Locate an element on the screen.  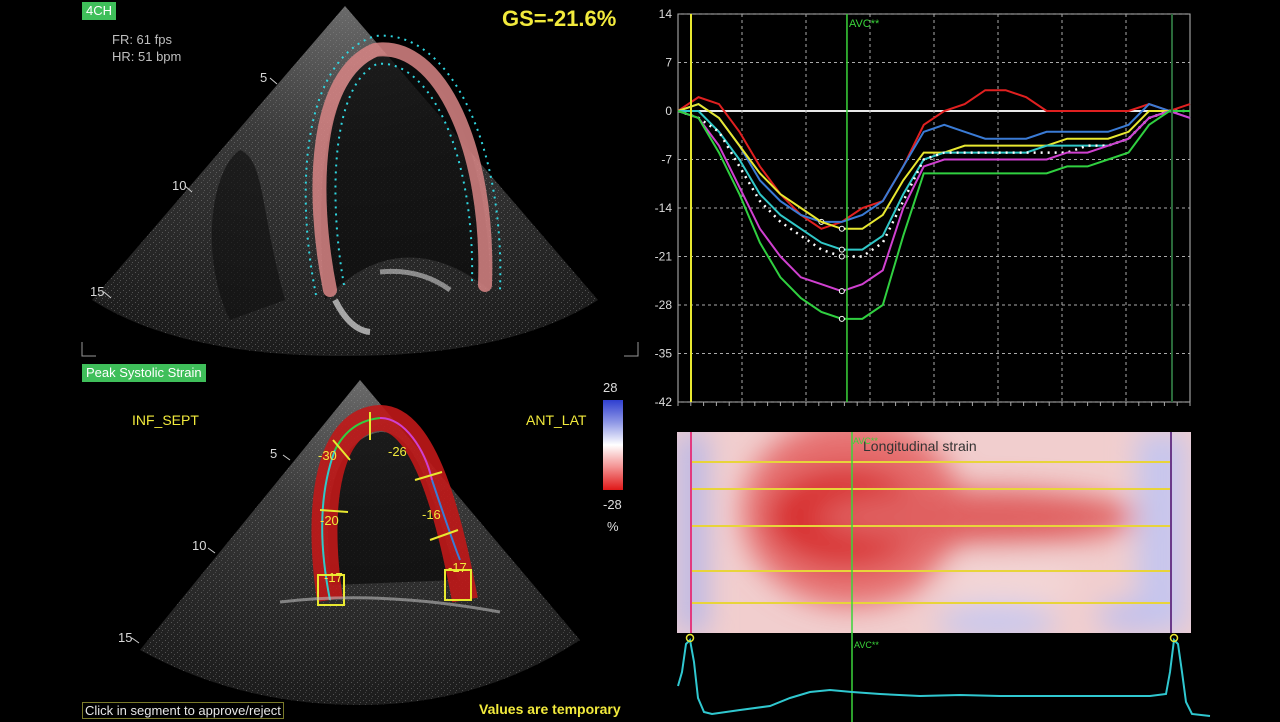
values-status-text: Values are temporary is located at coordinates (550, 709).